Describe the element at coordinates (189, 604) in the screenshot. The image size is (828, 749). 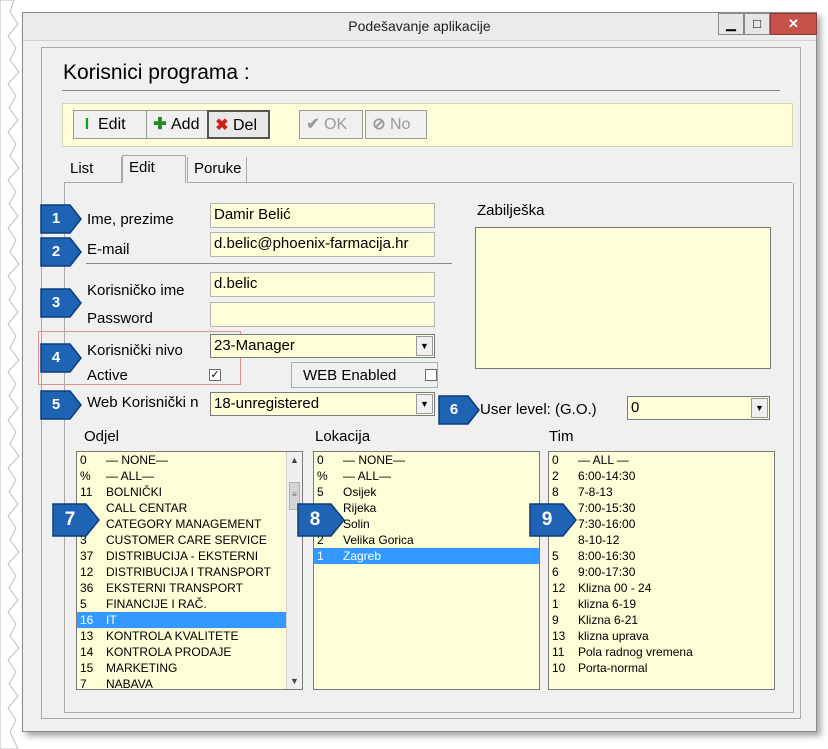
I see `list-item: 5 FINANCIJE I RAČ.` at that location.